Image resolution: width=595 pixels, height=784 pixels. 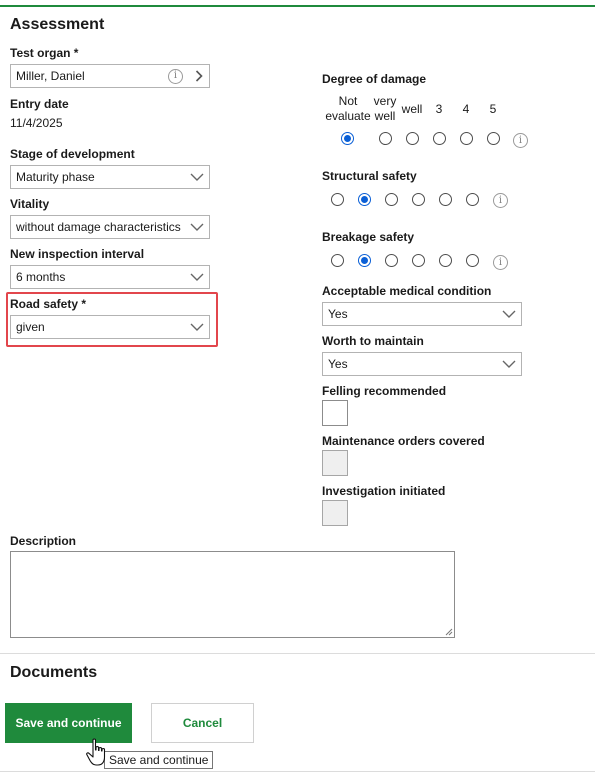 I want to click on maintenance-orders-label: Maintenance orders covered, so click(x=403, y=441).